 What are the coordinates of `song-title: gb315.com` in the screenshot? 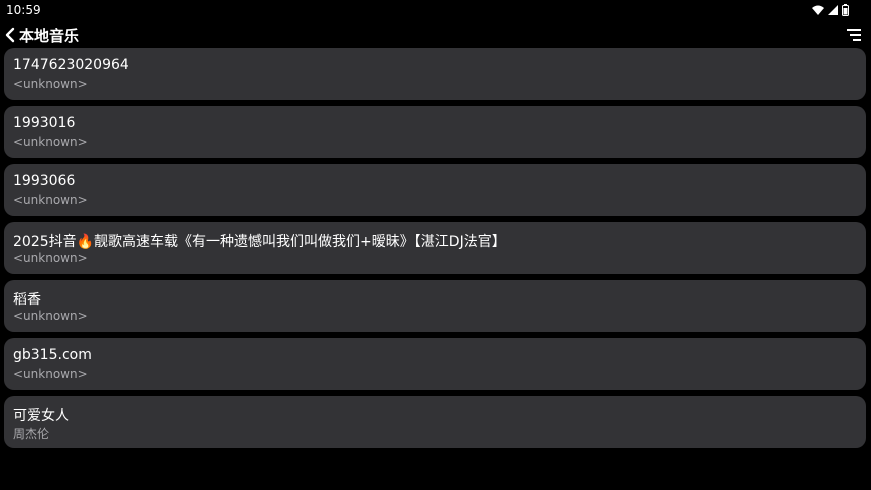 It's located at (52, 355).